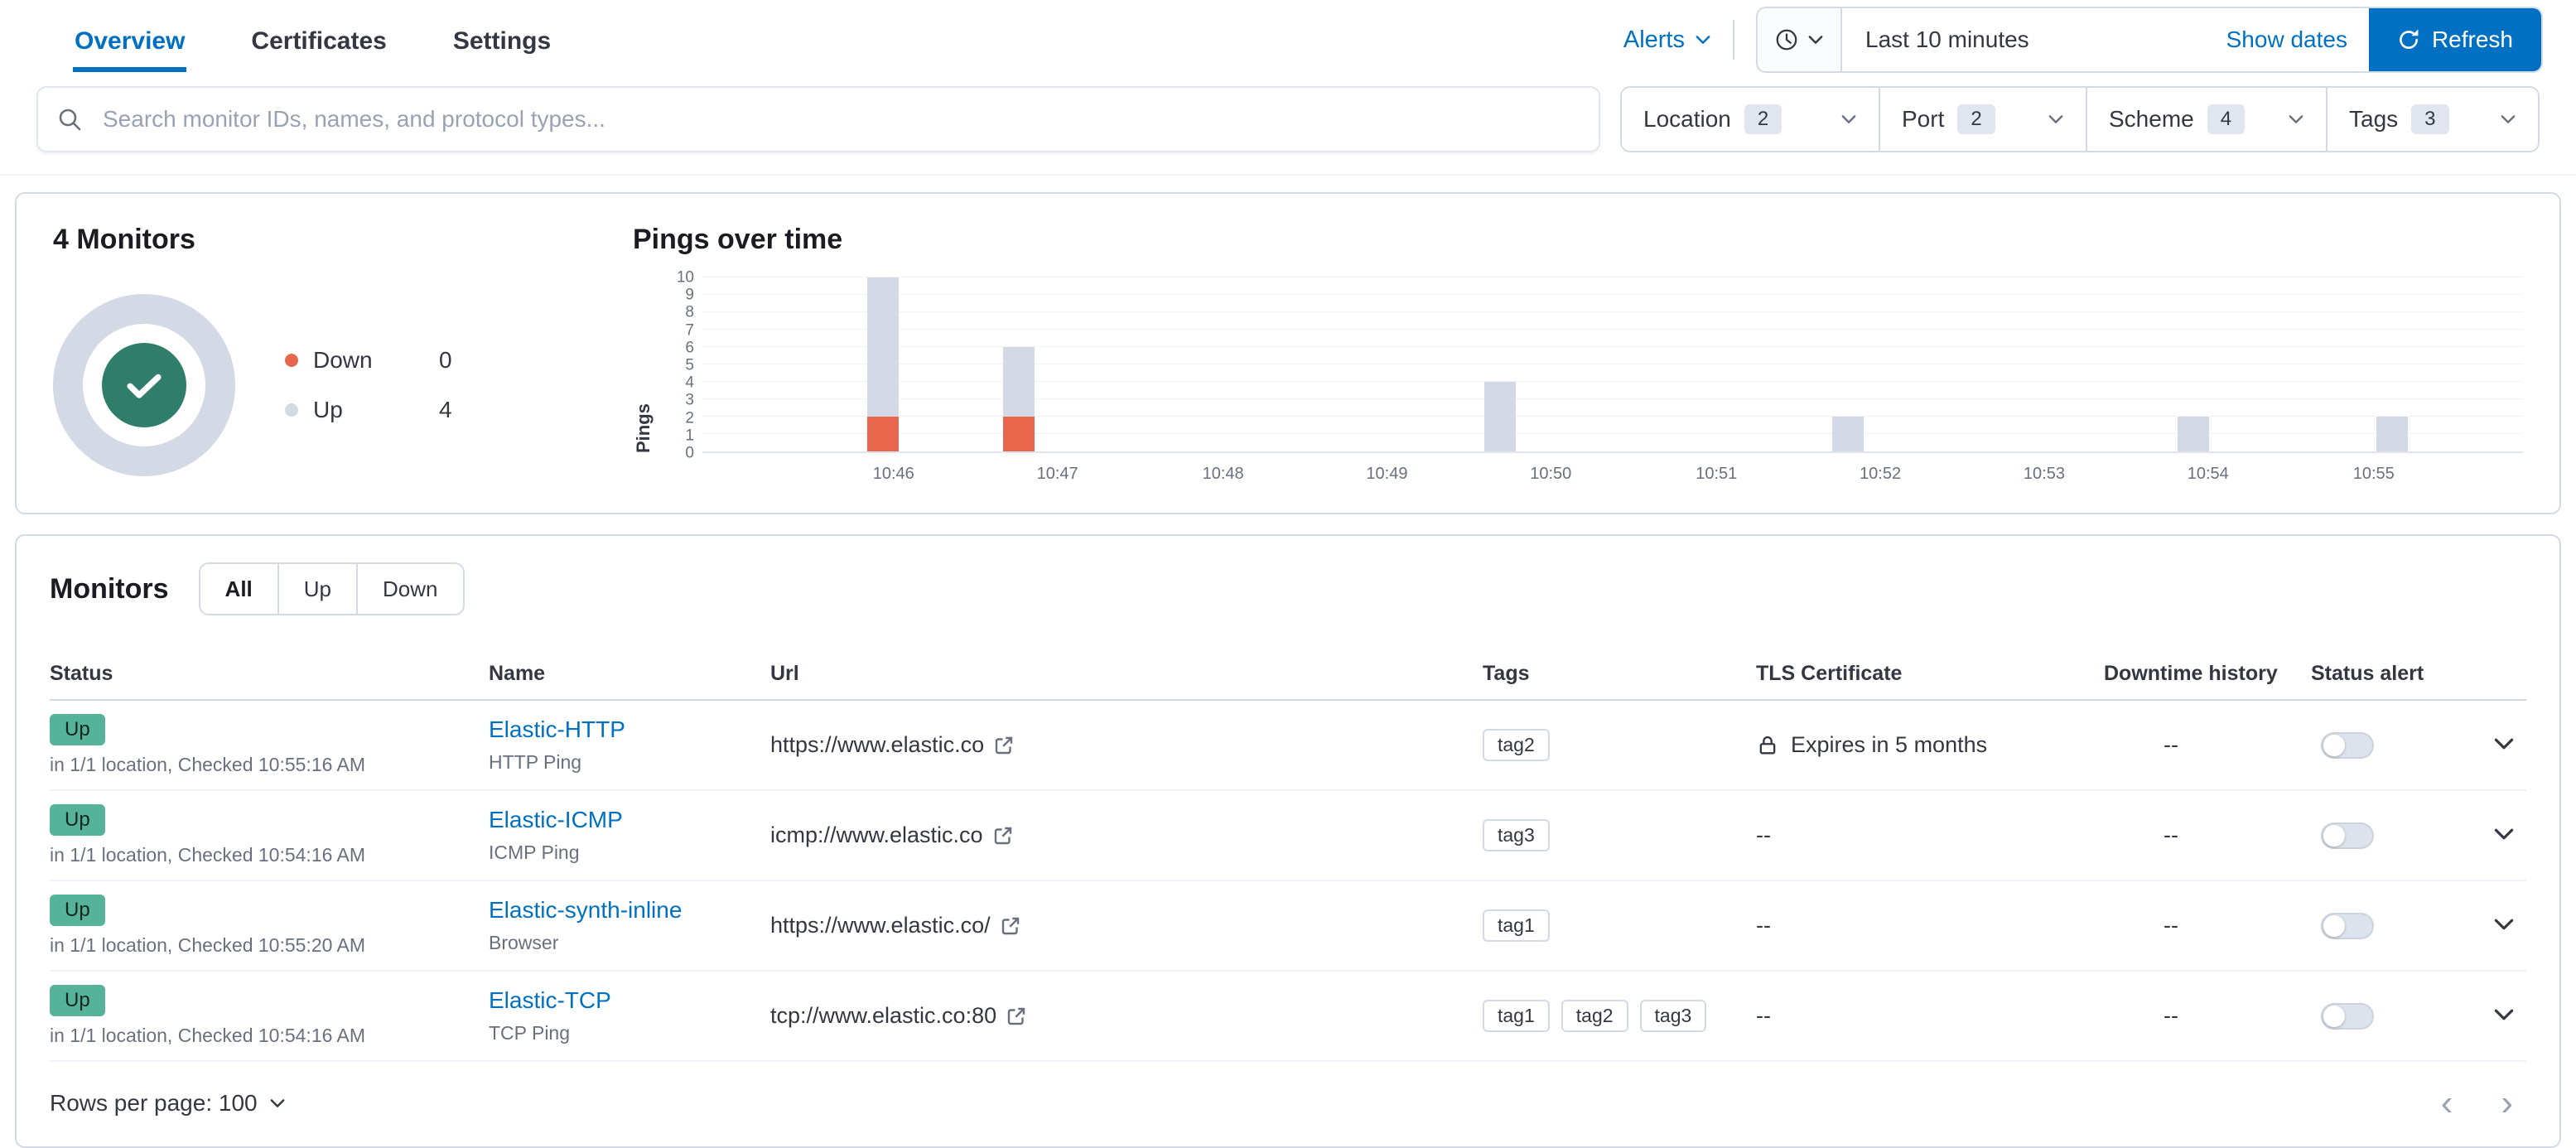 The image size is (2576, 1148). What do you see at coordinates (2373, 474) in the screenshot?
I see `x-tick-label: 10:55` at bounding box center [2373, 474].